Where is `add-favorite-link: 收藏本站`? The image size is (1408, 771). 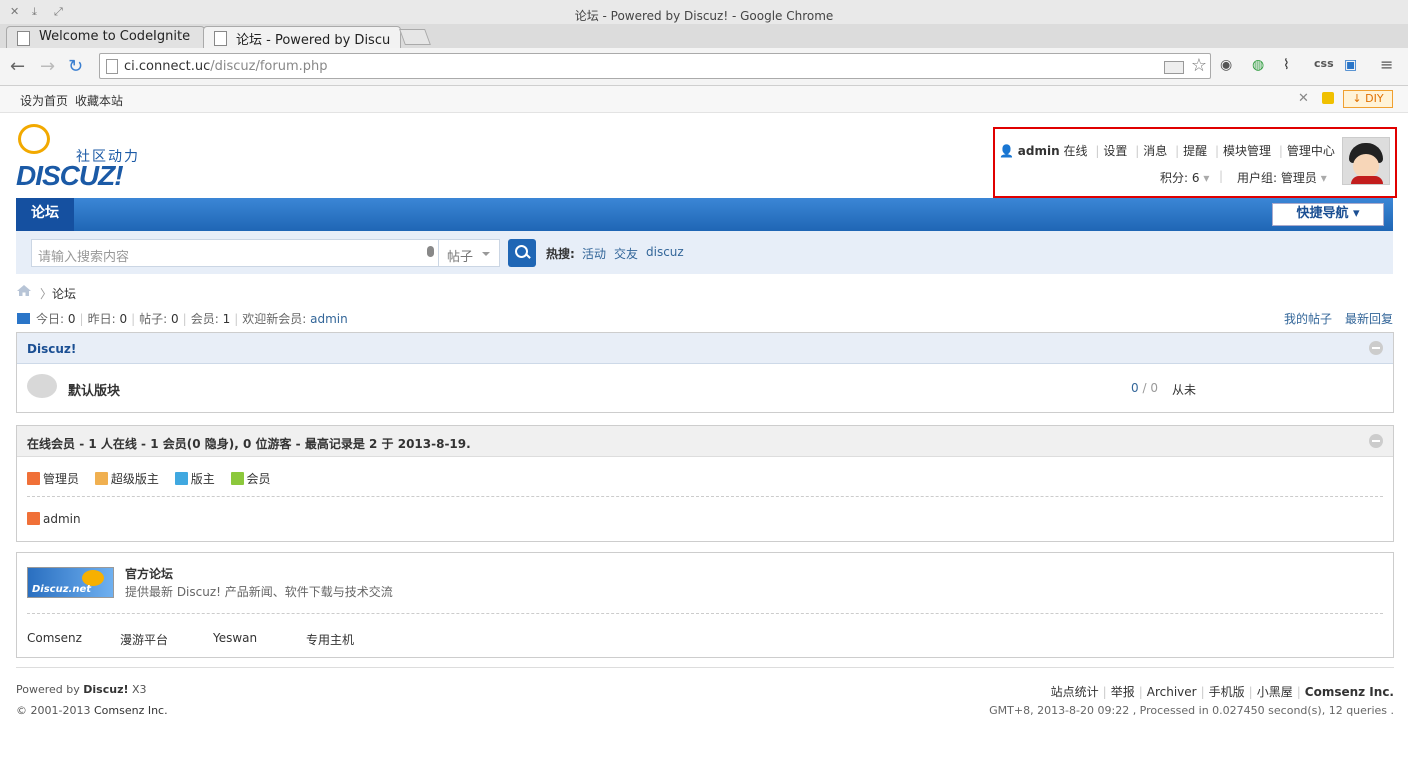
add-favorite-link: 收藏本站 is located at coordinates (99, 100).